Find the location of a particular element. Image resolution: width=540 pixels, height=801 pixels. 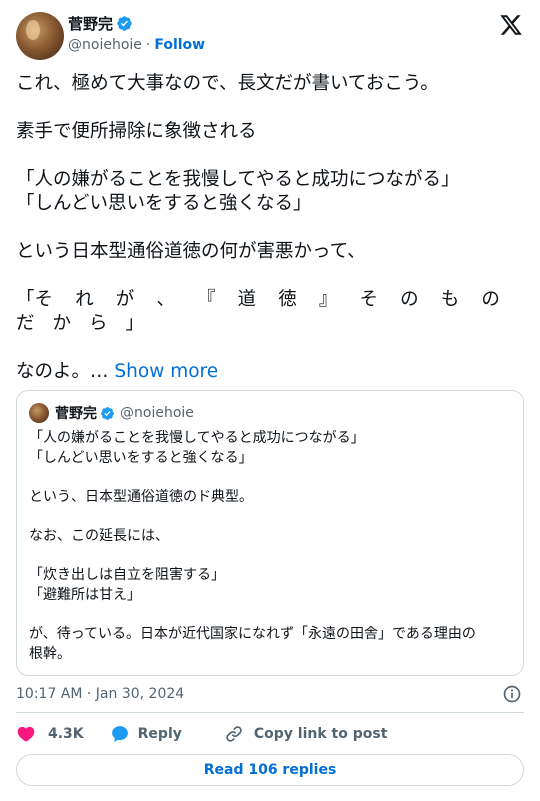

char: れ is located at coordinates (84, 299).